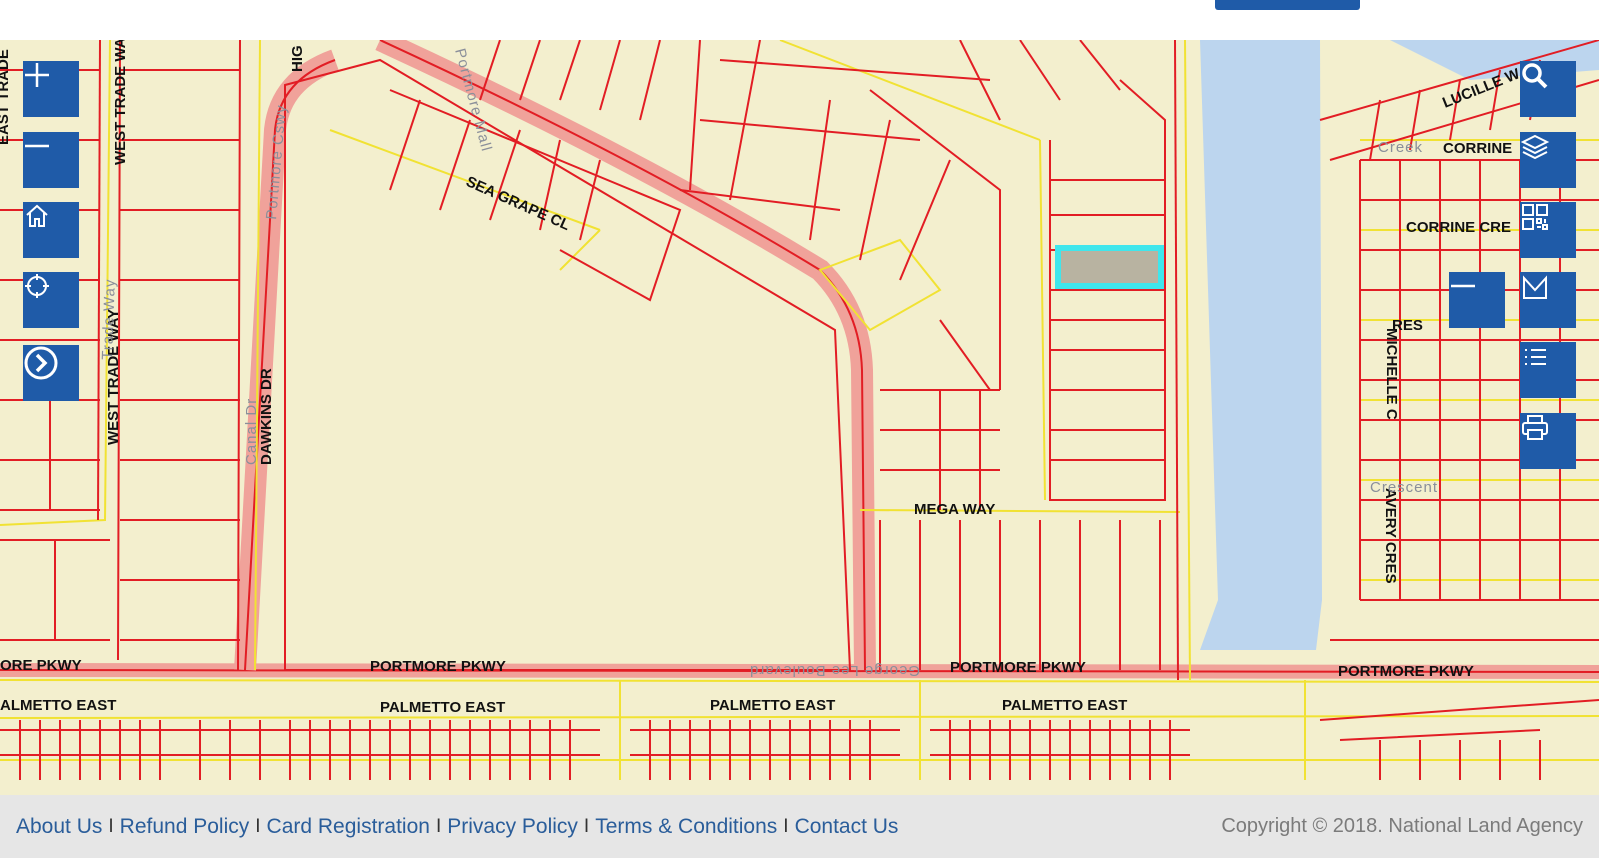 Image resolution: width=1599 pixels, height=858 pixels. I want to click on home-button, so click(51, 230).